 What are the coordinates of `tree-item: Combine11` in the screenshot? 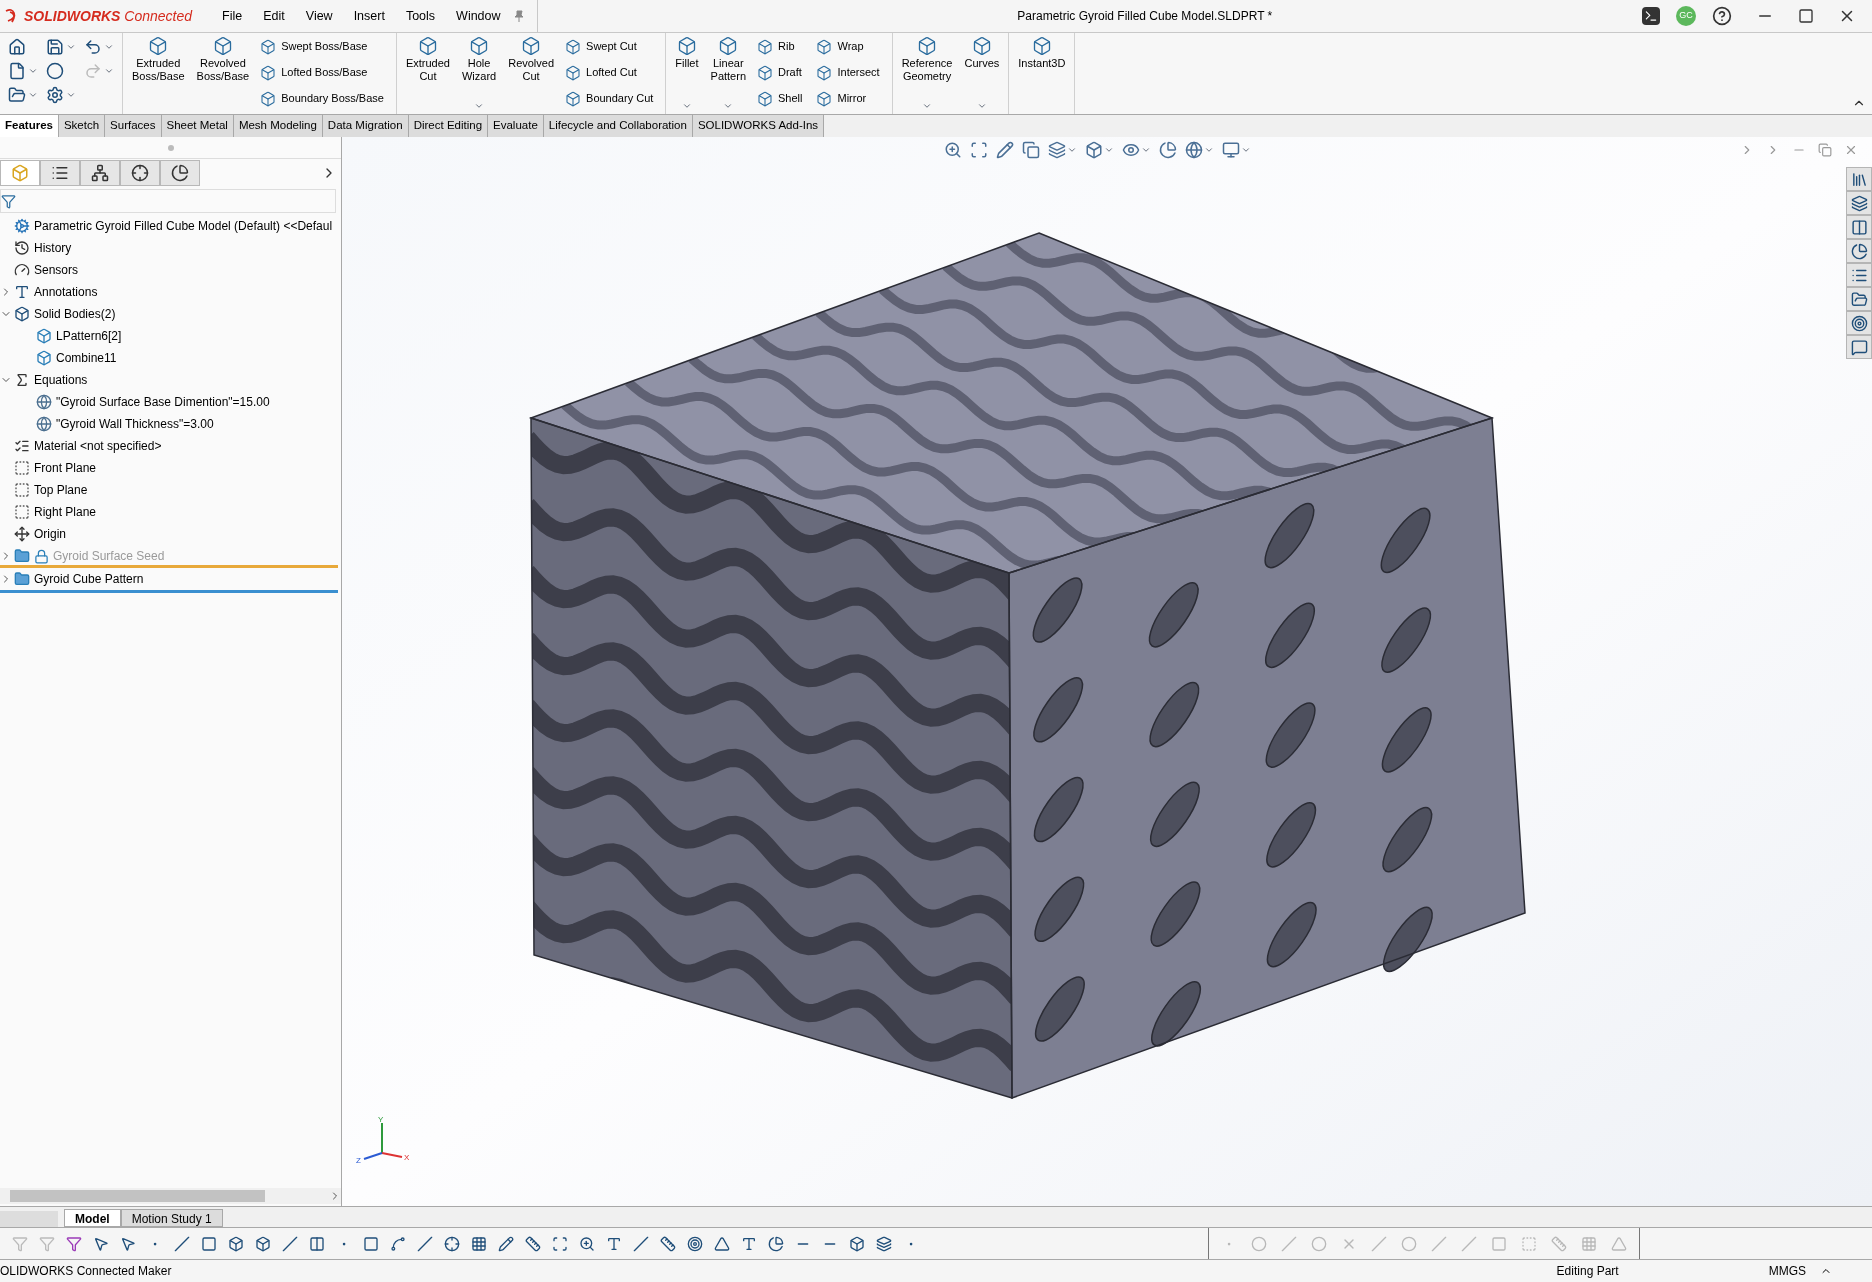 It's located at (86, 358).